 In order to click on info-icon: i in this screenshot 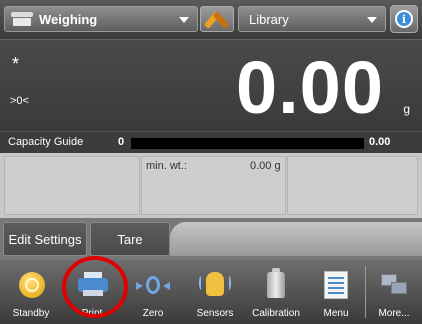, I will do `click(404, 19)`.